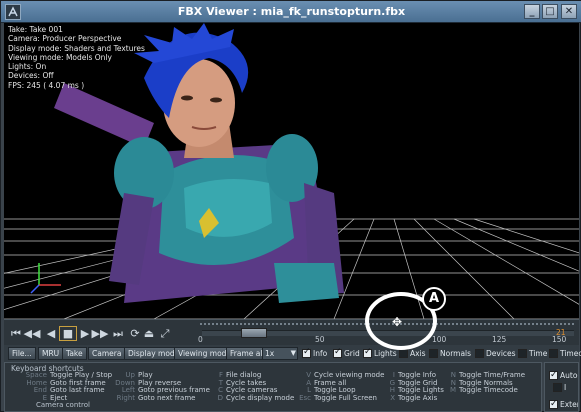 This screenshot has width=581, height=412. What do you see at coordinates (538, 353) in the screenshot?
I see `checkbox-label: Time` at bounding box center [538, 353].